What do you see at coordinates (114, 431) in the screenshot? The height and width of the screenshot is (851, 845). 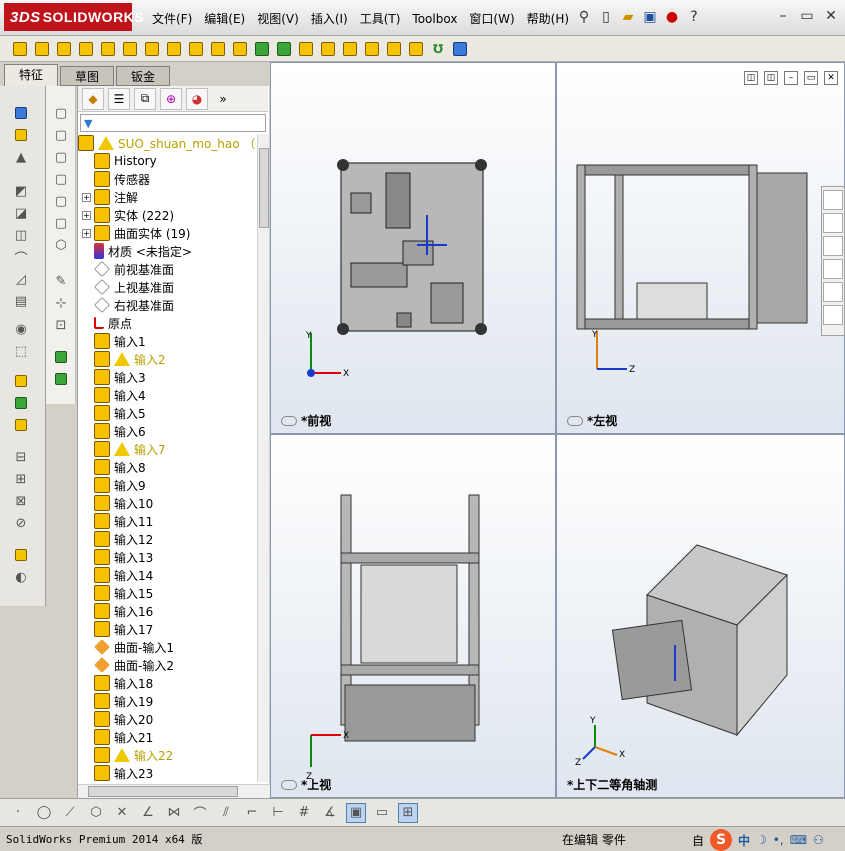 I see `tree-node: 输入6` at bounding box center [114, 431].